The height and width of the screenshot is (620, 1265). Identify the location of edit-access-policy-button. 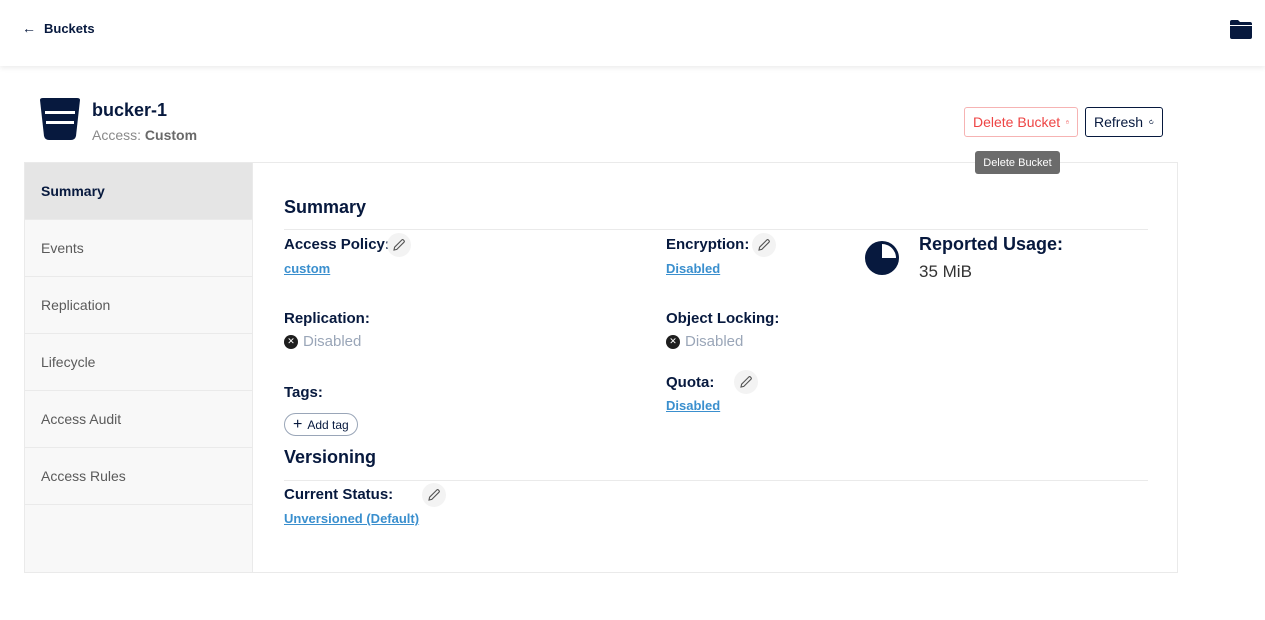
(399, 245).